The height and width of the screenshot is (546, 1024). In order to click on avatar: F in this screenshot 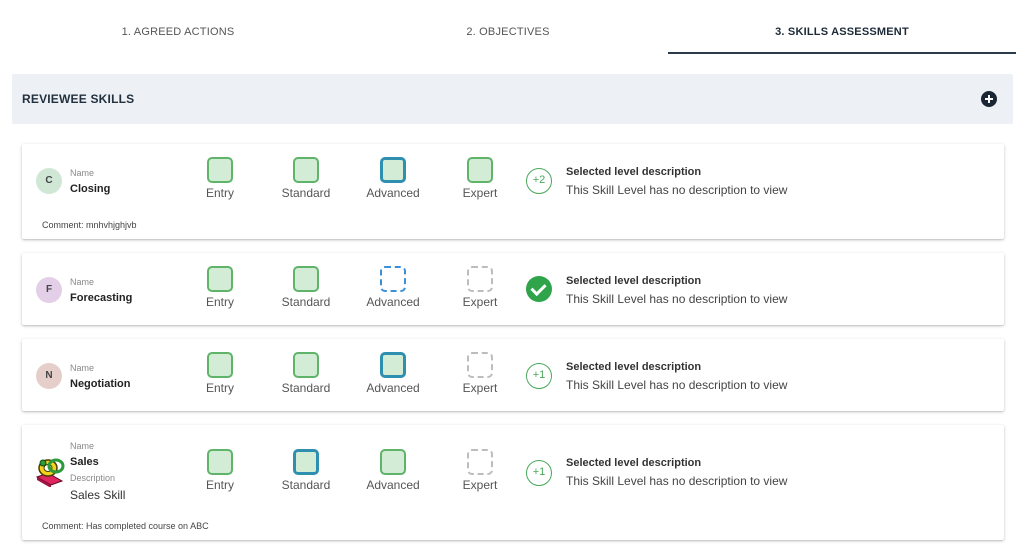, I will do `click(49, 290)`.